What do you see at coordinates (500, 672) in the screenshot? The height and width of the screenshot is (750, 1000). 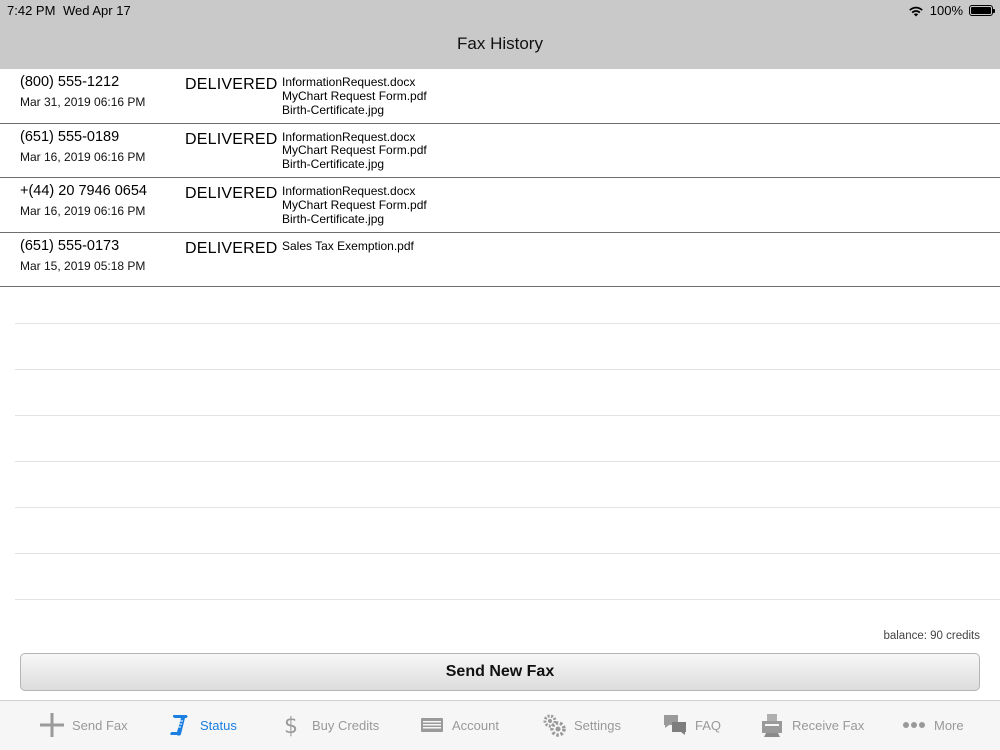 I see `send-new-fax-button: Send New Fax` at bounding box center [500, 672].